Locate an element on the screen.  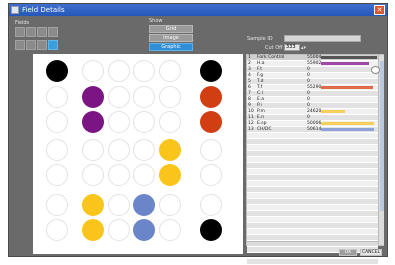
horizontal-scrollbar is located at coordinates (312, 243).